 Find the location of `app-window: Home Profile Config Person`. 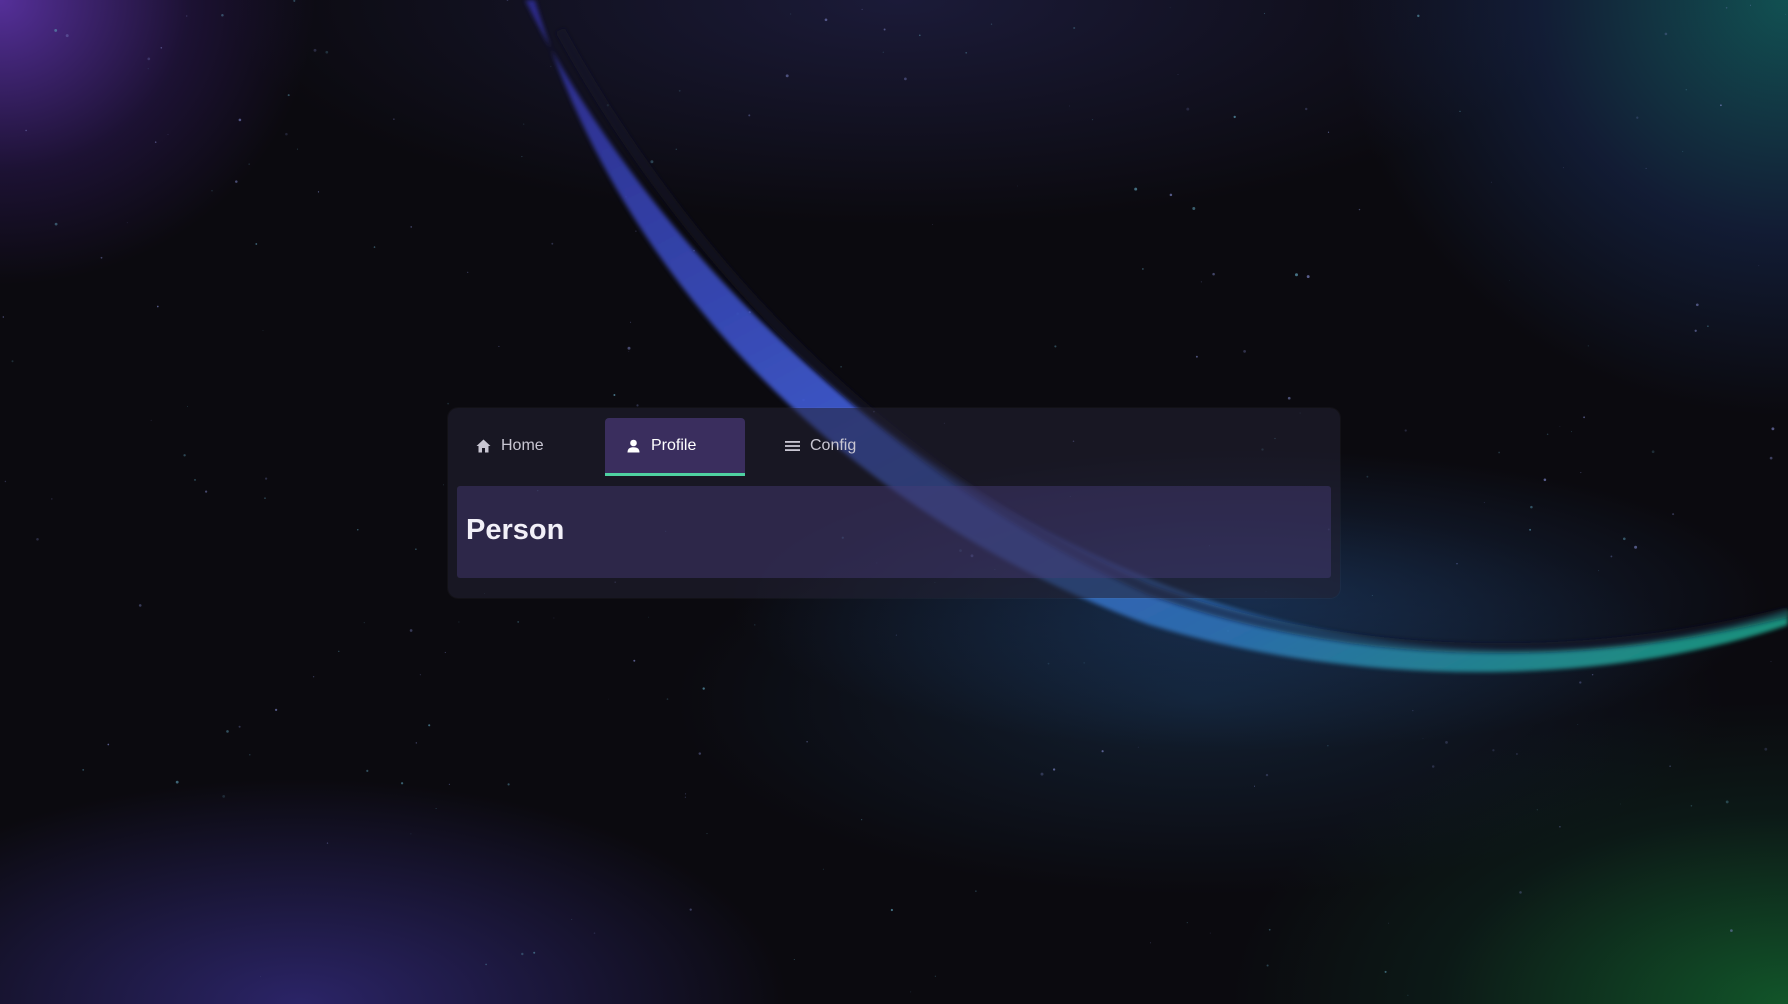

app-window: Home Profile Config Person is located at coordinates (894, 503).